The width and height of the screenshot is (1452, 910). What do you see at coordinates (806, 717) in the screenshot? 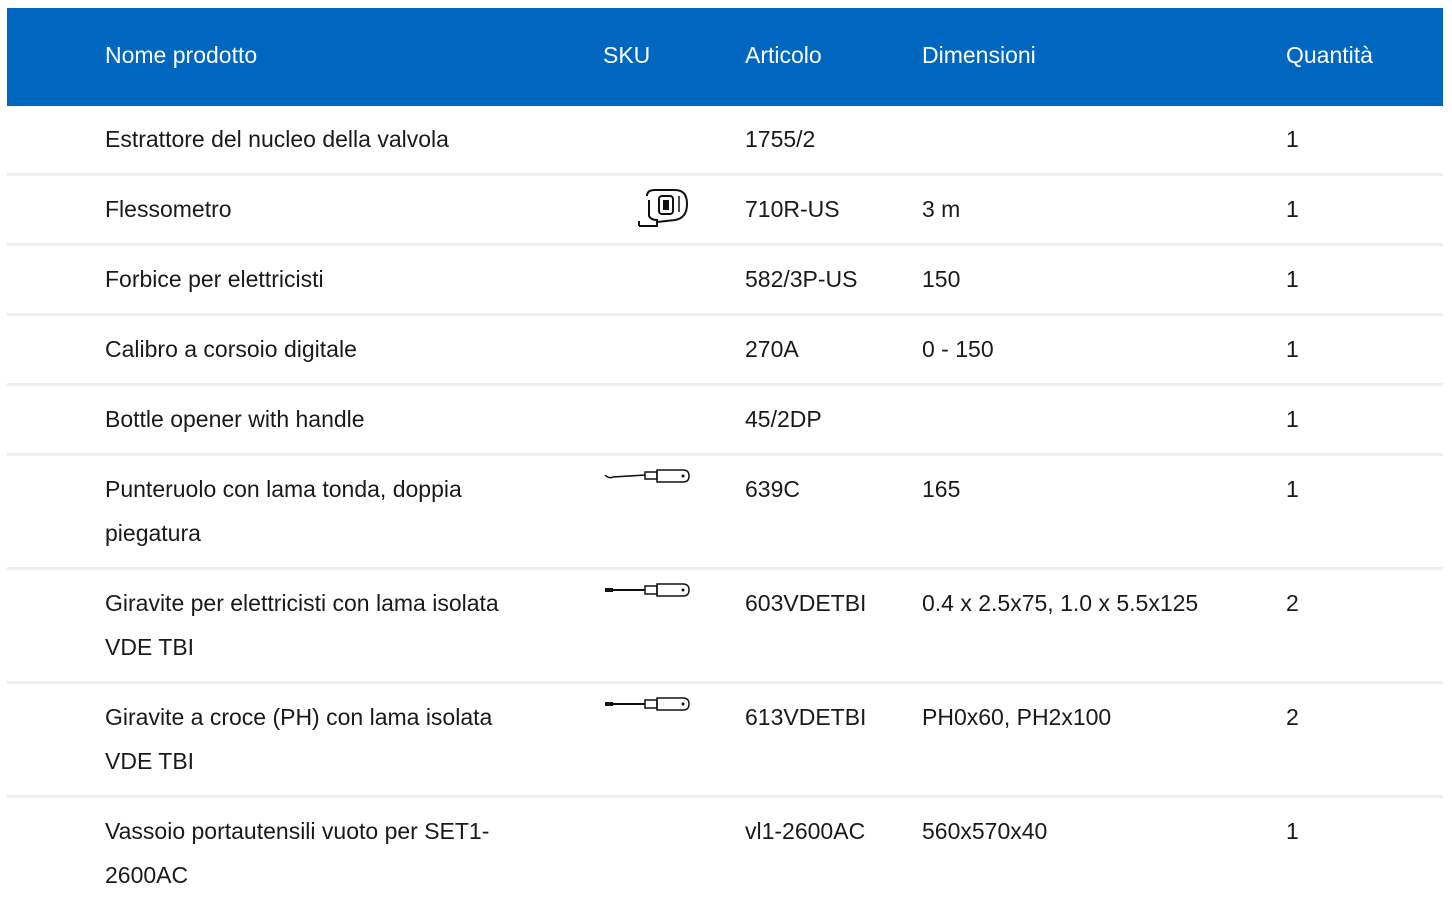
I see `article-code: 613VDETBI` at bounding box center [806, 717].